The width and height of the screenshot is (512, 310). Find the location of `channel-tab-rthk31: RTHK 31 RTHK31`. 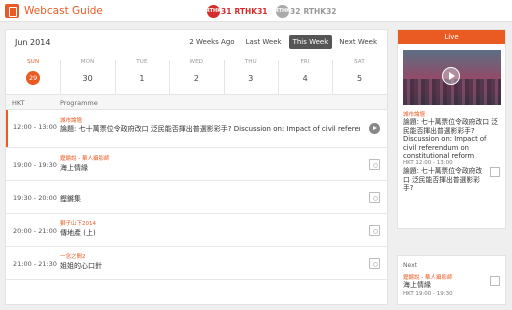

channel-tab-rthk31: RTHK 31 RTHK31 is located at coordinates (237, 11).